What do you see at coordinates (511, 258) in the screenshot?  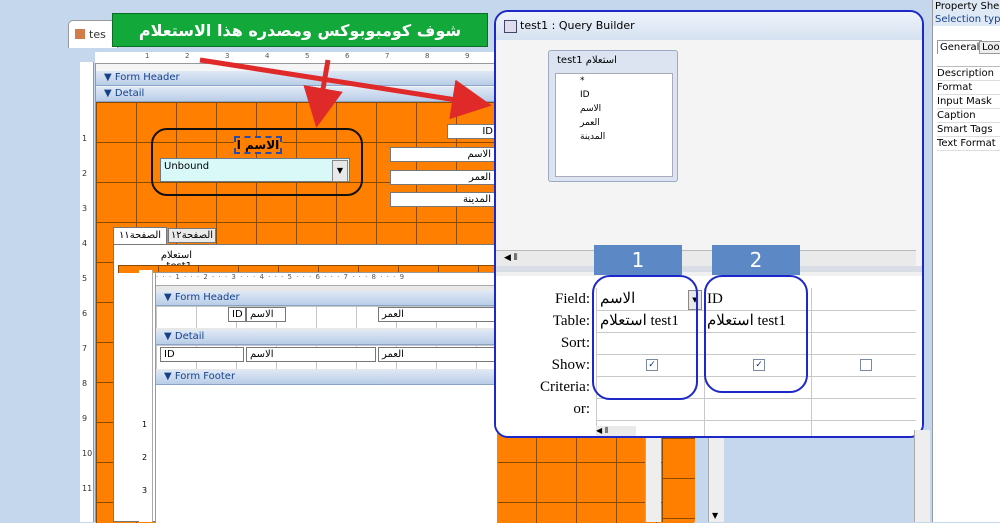 I see `scroll-left-icon: ◀ ⦀` at bounding box center [511, 258].